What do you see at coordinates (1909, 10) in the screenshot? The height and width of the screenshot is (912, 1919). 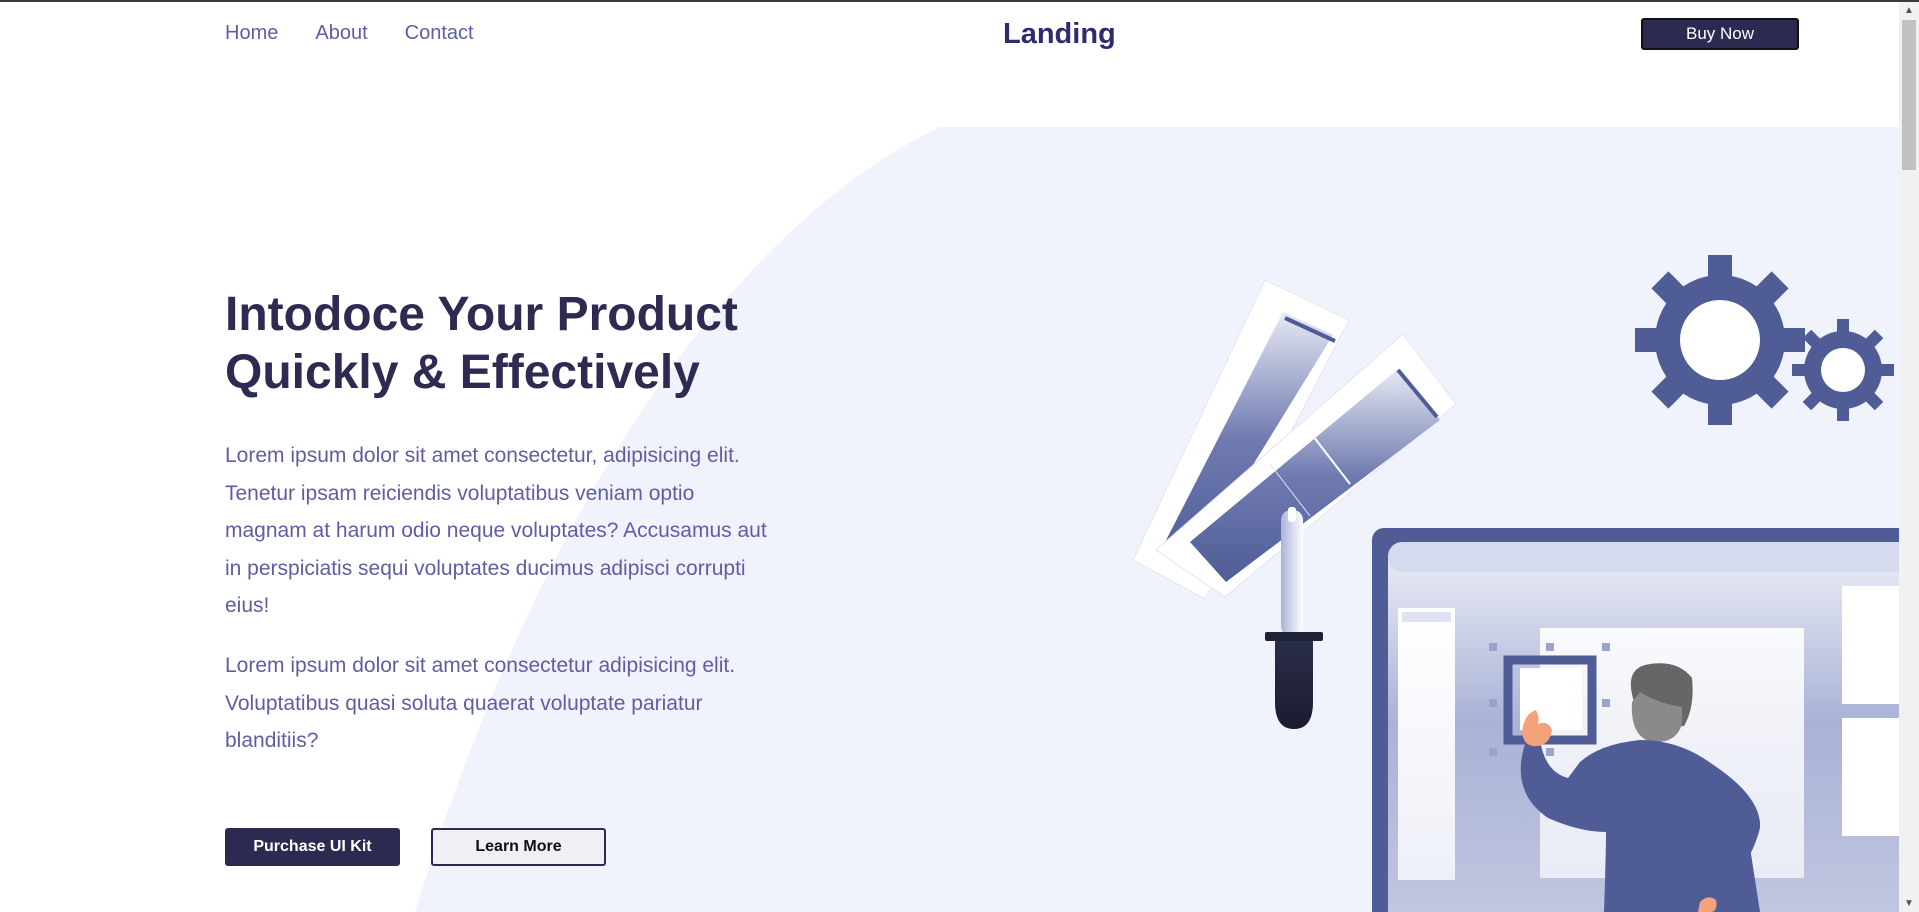 I see `scroll-up-arrow-icon: ▲` at bounding box center [1909, 10].